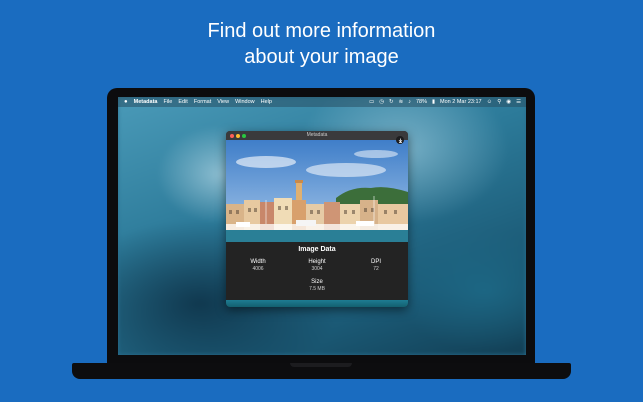 The image size is (643, 402). I want to click on apple-menu-icon: ●, so click(126, 102).